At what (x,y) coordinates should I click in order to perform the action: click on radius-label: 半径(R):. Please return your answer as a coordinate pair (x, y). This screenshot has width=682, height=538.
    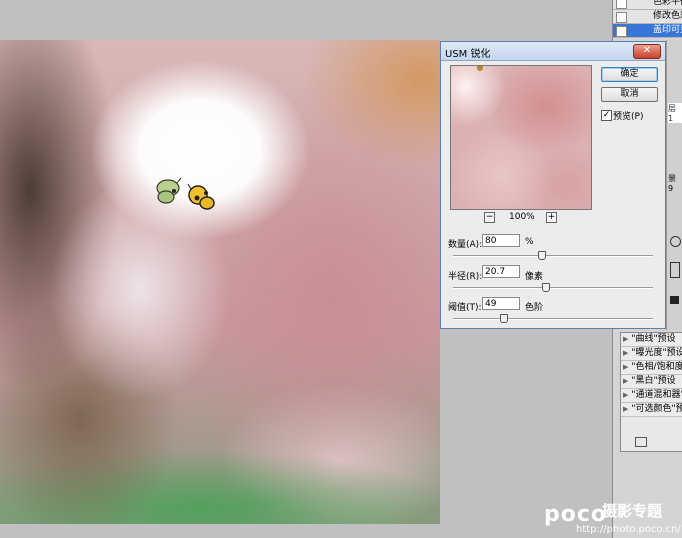
    Looking at the image, I should click on (465, 277).